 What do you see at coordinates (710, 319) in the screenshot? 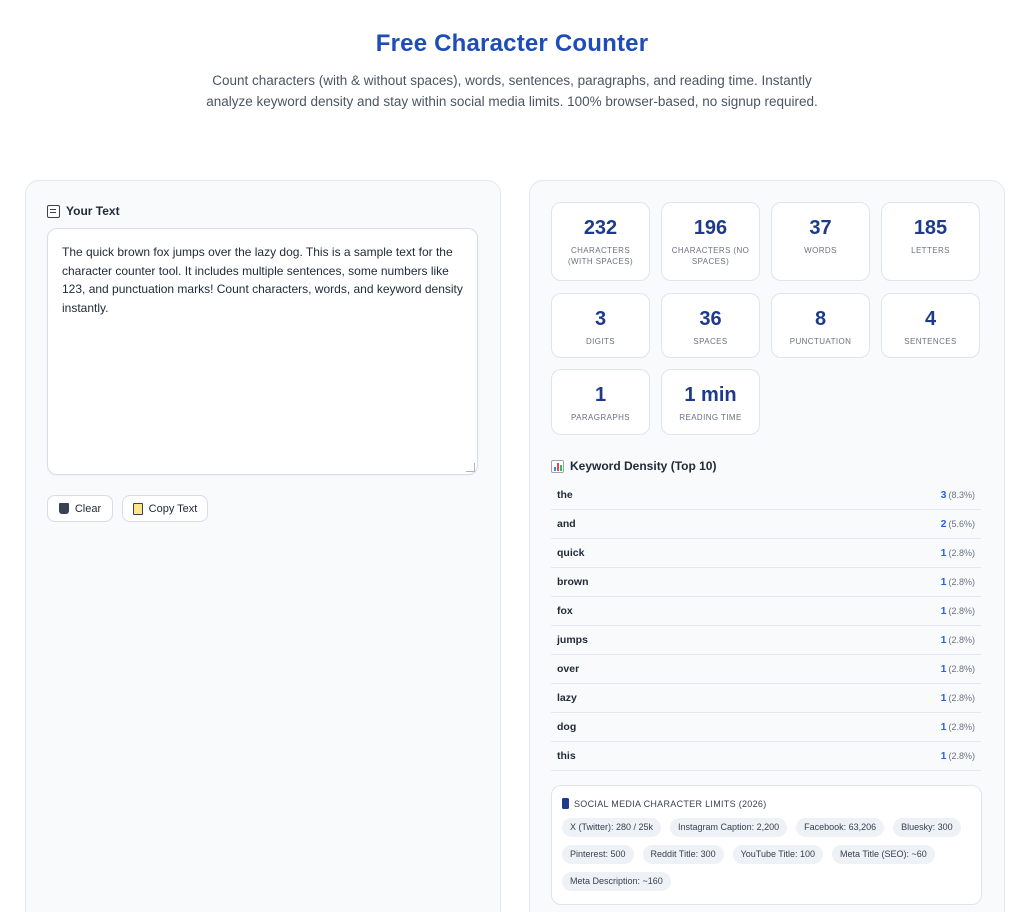
I see `stat-value: 36` at bounding box center [710, 319].